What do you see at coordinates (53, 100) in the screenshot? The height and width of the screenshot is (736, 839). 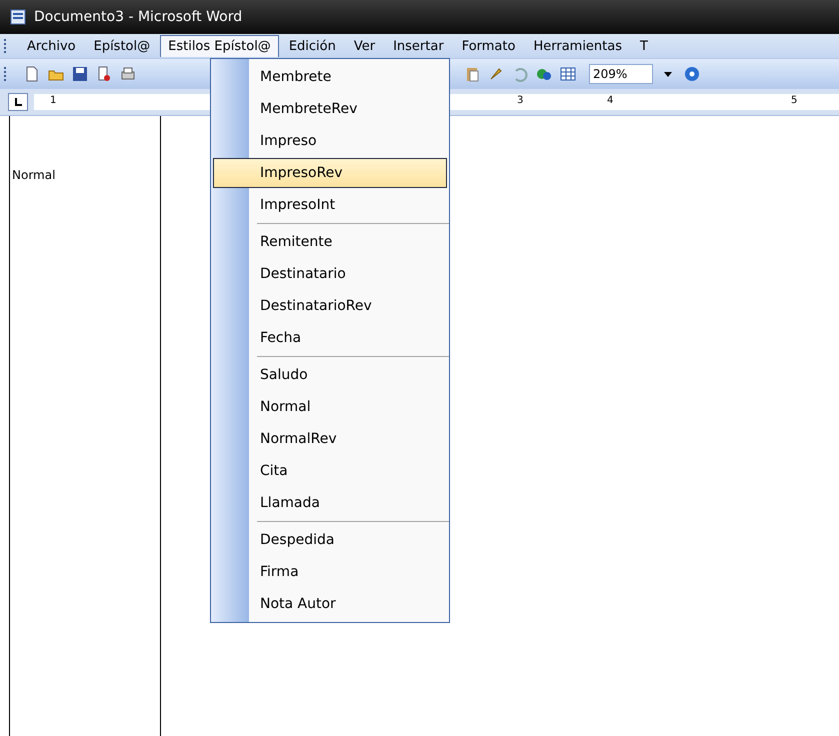 I see `ruler-number: 1` at bounding box center [53, 100].